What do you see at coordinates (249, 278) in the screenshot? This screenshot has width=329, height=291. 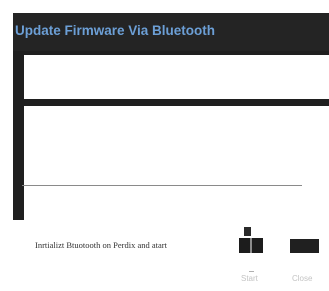 I see `start-button-label: Start` at bounding box center [249, 278].